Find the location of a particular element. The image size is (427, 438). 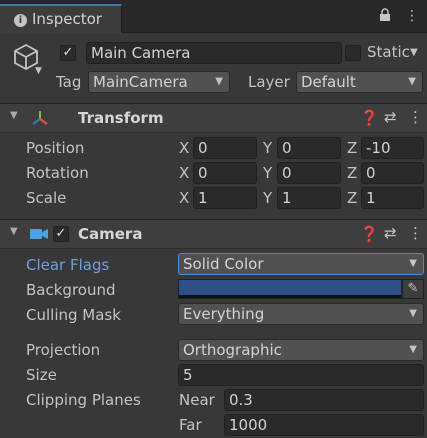

camera-enabled-checkbox: ✓ is located at coordinates (61, 234).